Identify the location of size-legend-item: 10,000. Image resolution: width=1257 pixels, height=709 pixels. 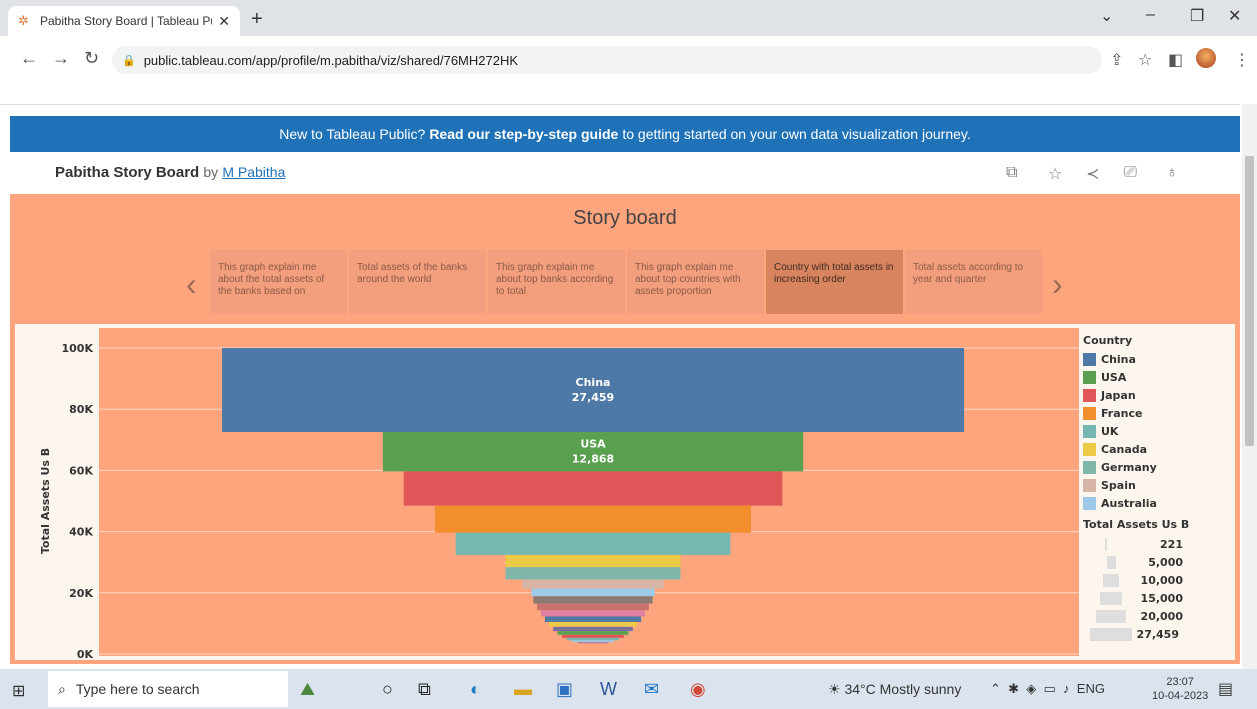
(1158, 580).